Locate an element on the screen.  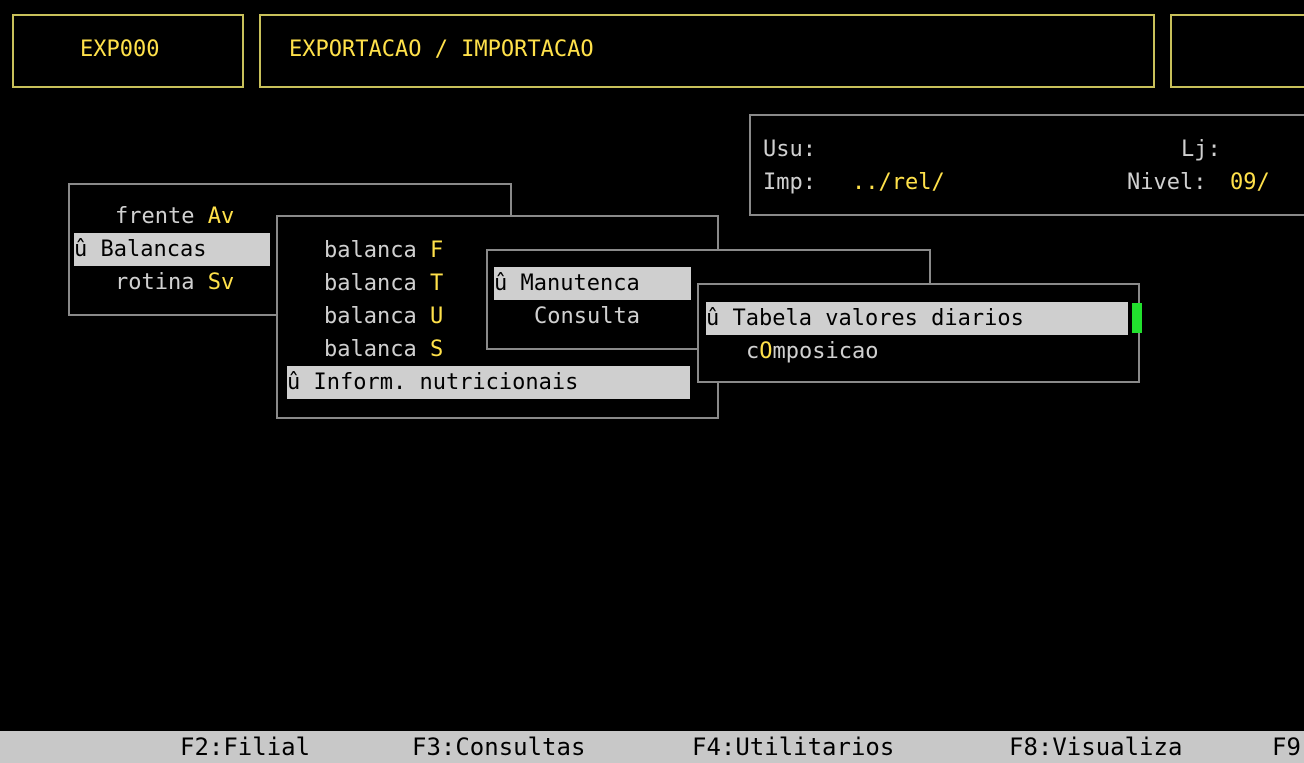
menu-item-hotkey: O is located at coordinates (766, 351).